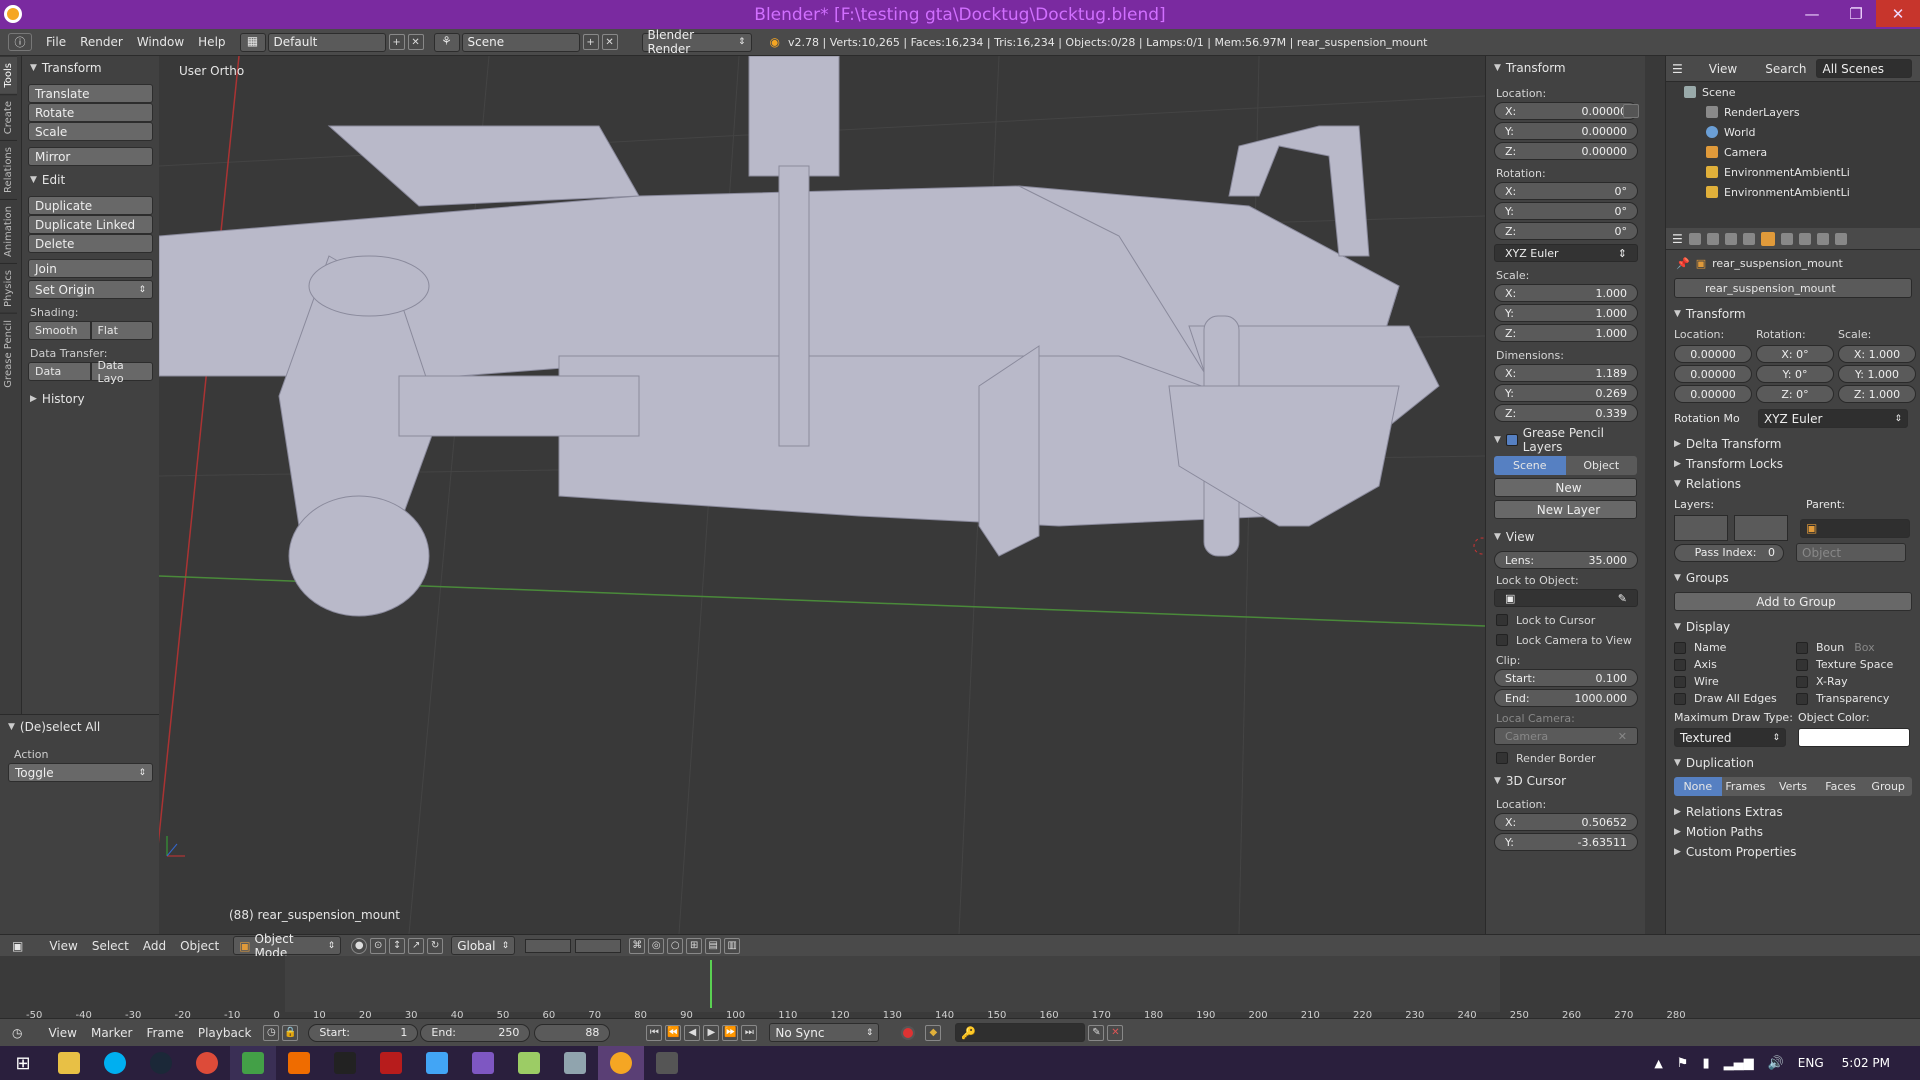  I want to click on delete-keyframe-icon: ✕, so click(1115, 1032).